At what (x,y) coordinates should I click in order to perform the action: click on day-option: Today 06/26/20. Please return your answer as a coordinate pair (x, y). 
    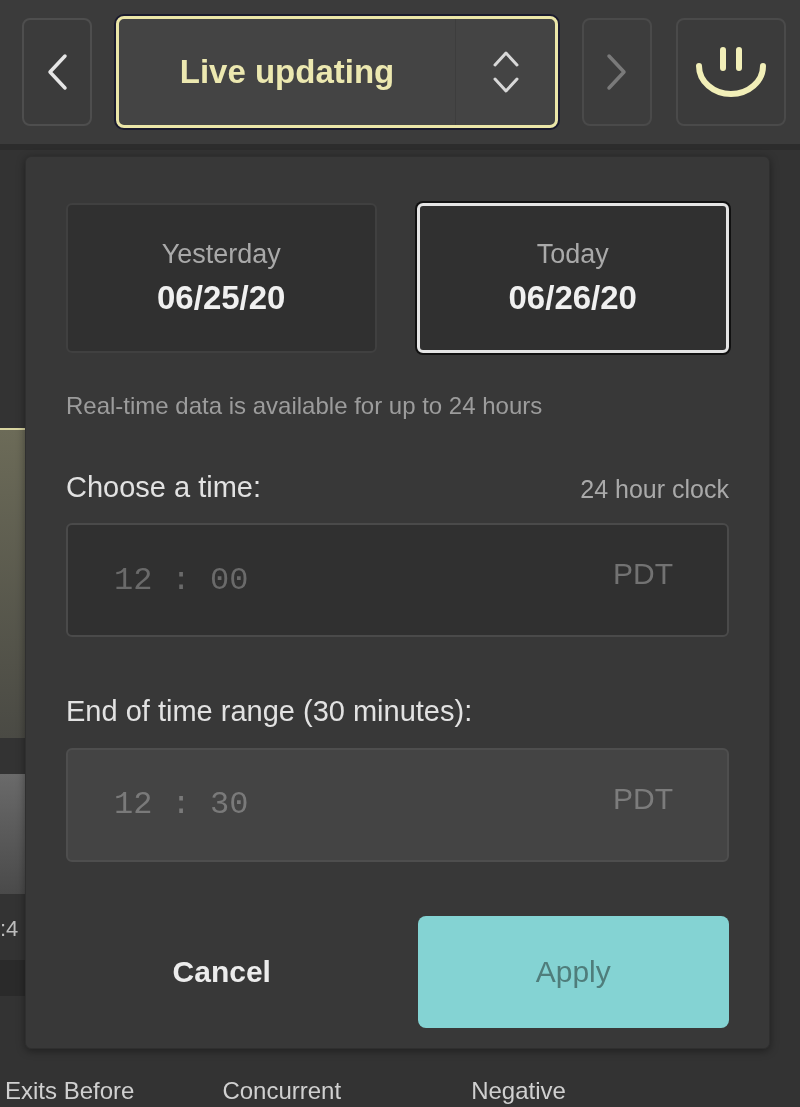
    Looking at the image, I should click on (572, 278).